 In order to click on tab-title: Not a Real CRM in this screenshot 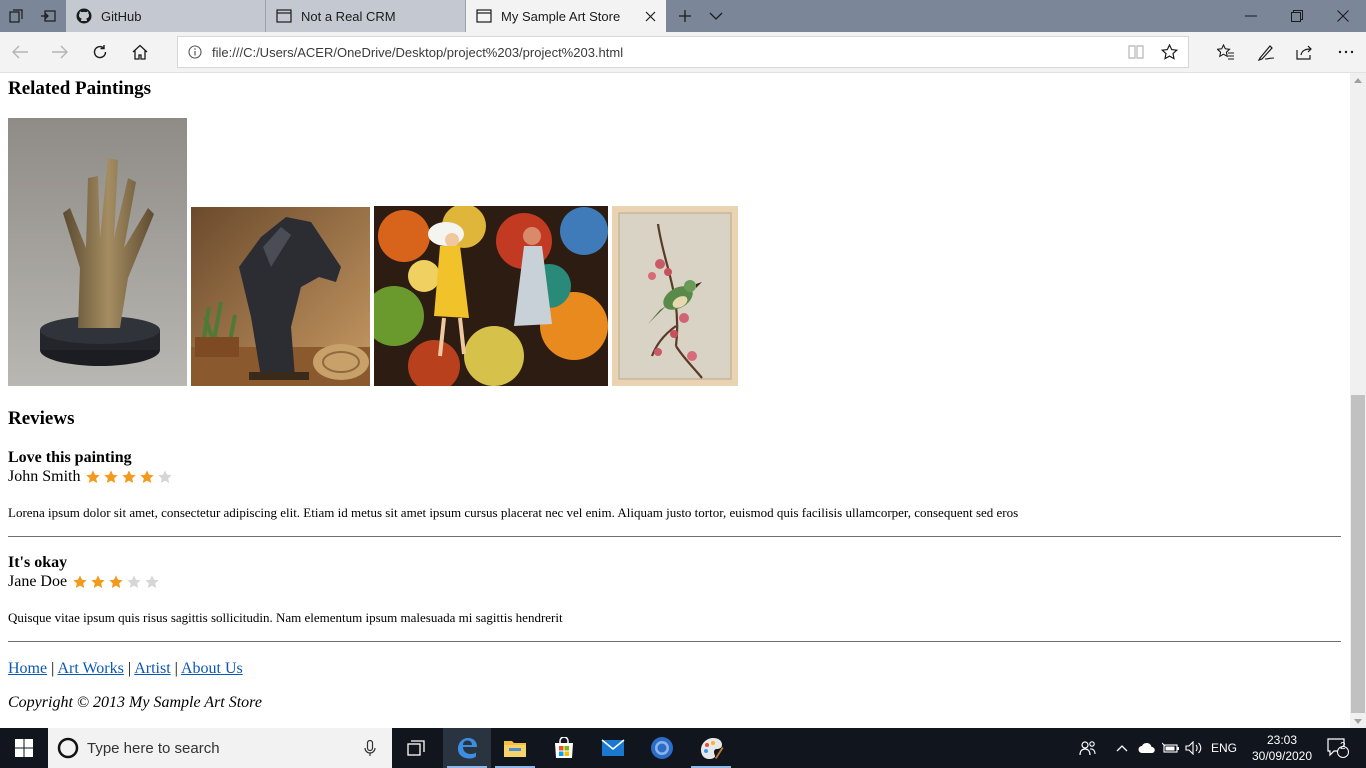, I will do `click(348, 16)`.